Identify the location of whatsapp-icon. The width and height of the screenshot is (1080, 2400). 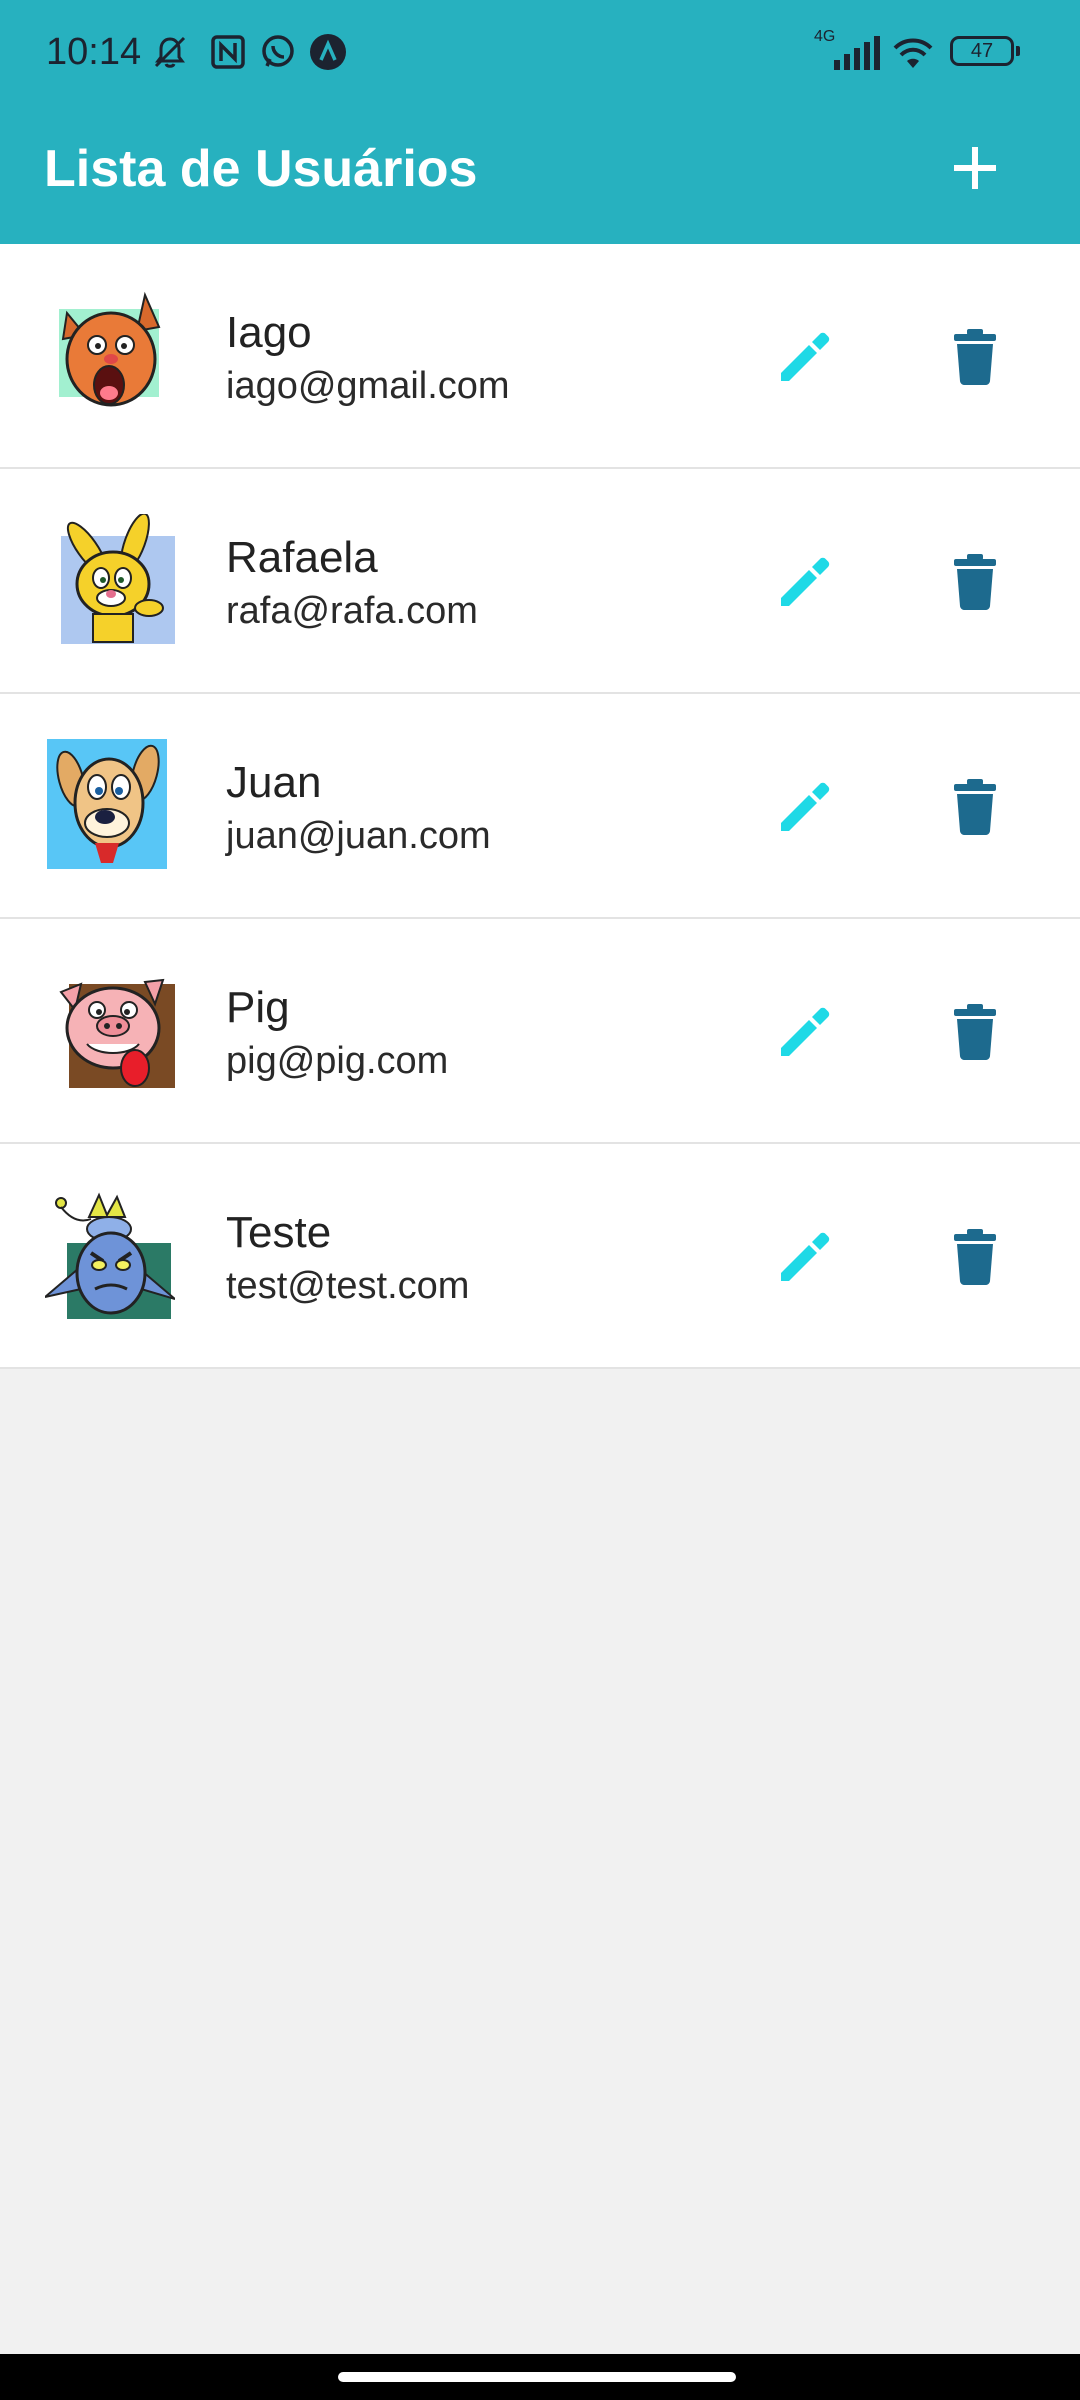
(278, 52).